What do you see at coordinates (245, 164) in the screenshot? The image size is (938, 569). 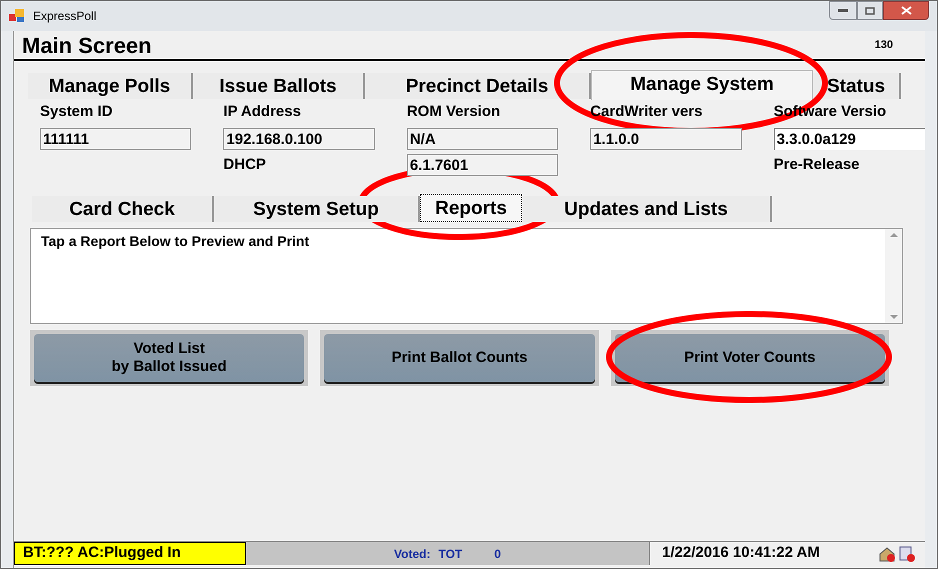 I see `field-note: DHCP` at bounding box center [245, 164].